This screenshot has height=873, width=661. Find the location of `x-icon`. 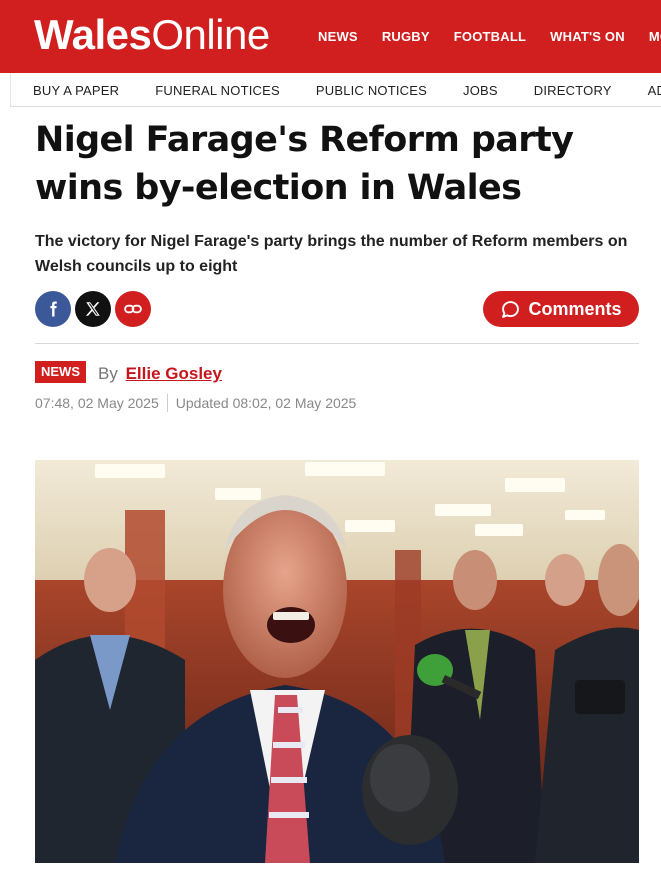

x-icon is located at coordinates (92, 309).